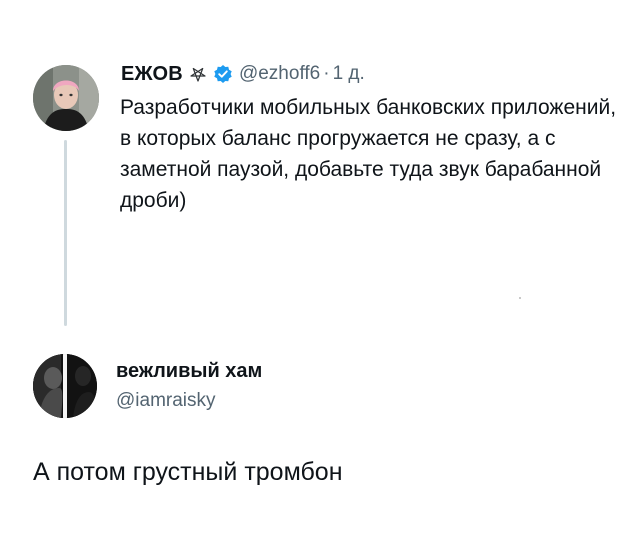 Image resolution: width=640 pixels, height=537 pixels. I want to click on reply-text: А потом грустный тромбон, so click(188, 472).